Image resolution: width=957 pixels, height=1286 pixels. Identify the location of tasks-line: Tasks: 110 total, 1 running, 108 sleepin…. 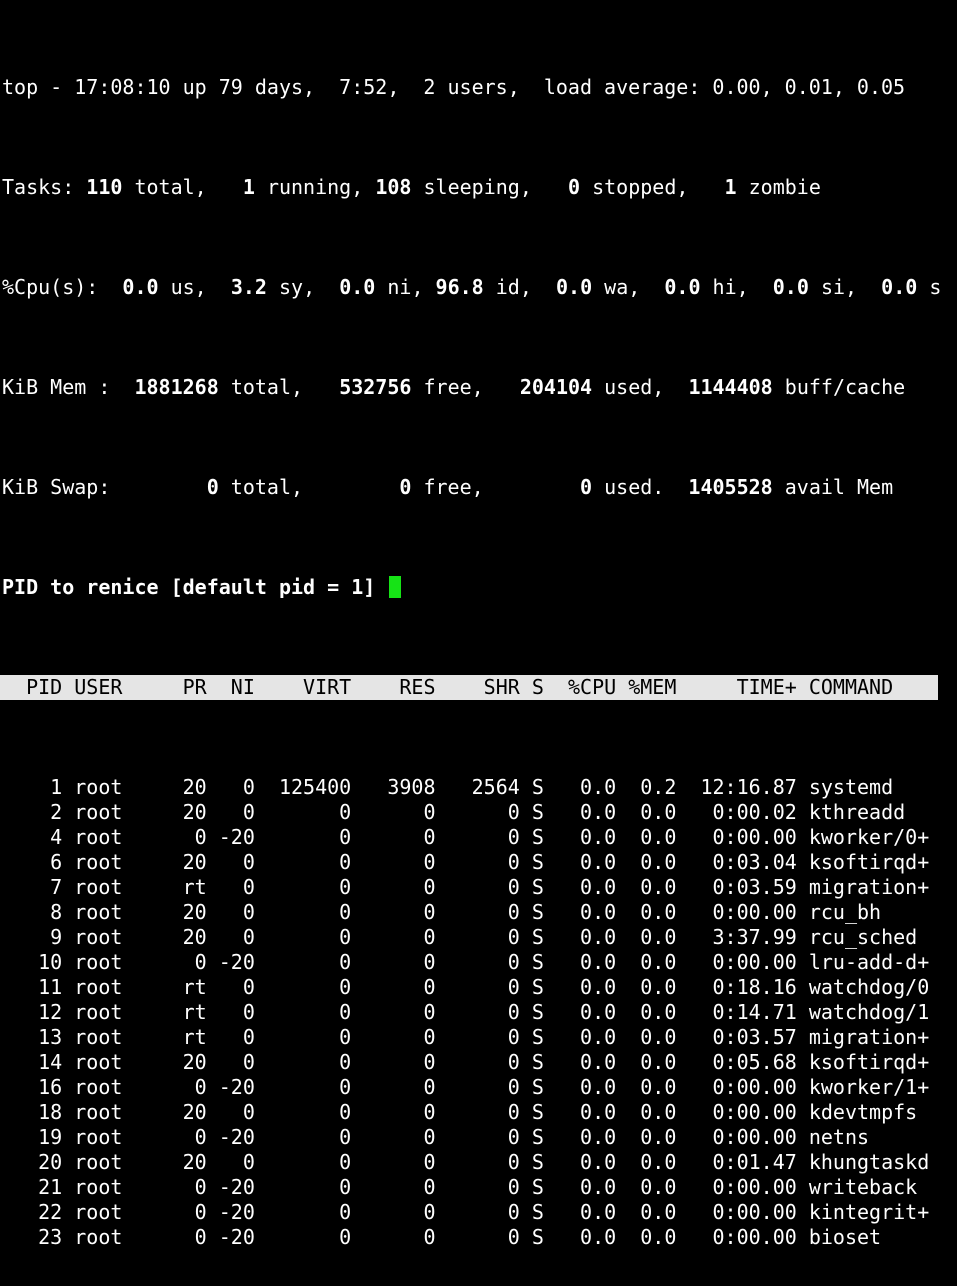
(478, 187).